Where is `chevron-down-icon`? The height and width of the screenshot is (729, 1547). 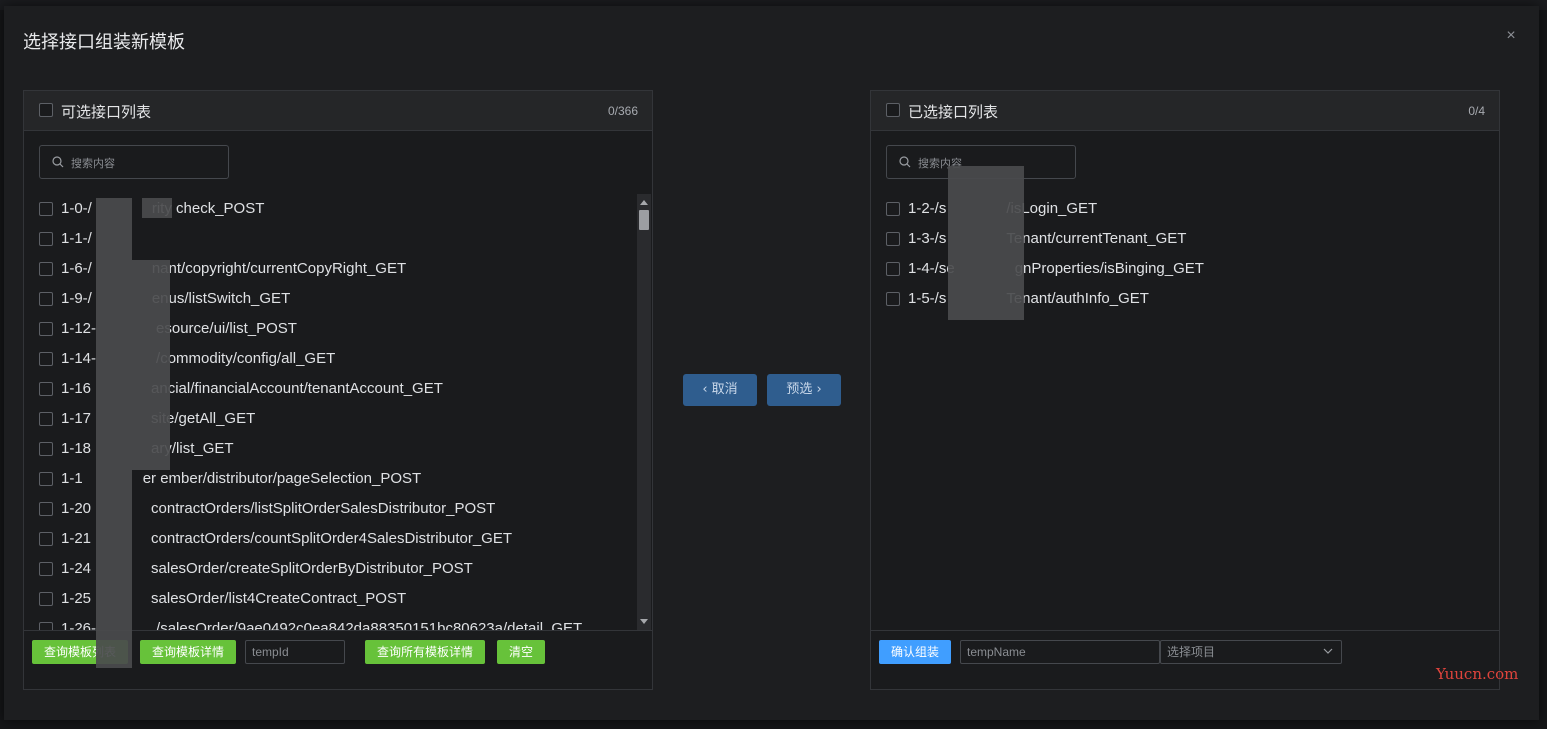 chevron-down-icon is located at coordinates (1328, 651).